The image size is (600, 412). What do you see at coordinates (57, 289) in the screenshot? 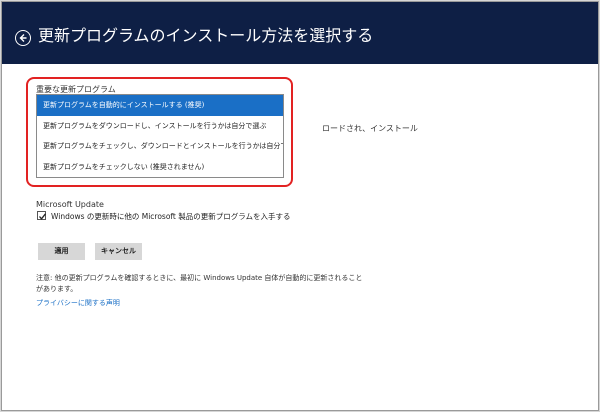
I see `note-line-2: があります。` at bounding box center [57, 289].